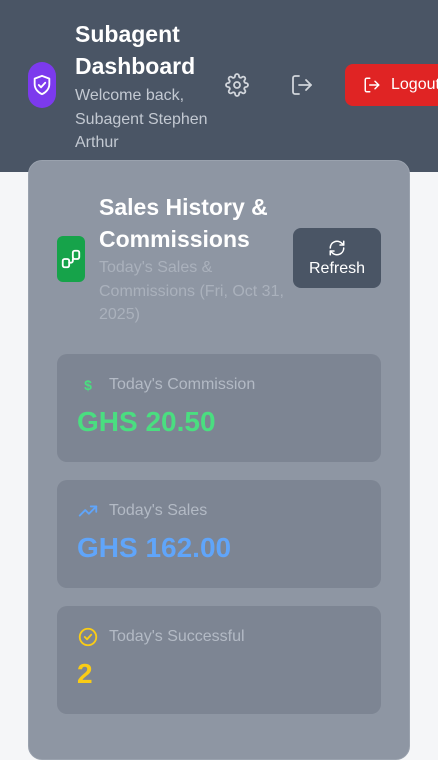  I want to click on exit-button, so click(302, 85).